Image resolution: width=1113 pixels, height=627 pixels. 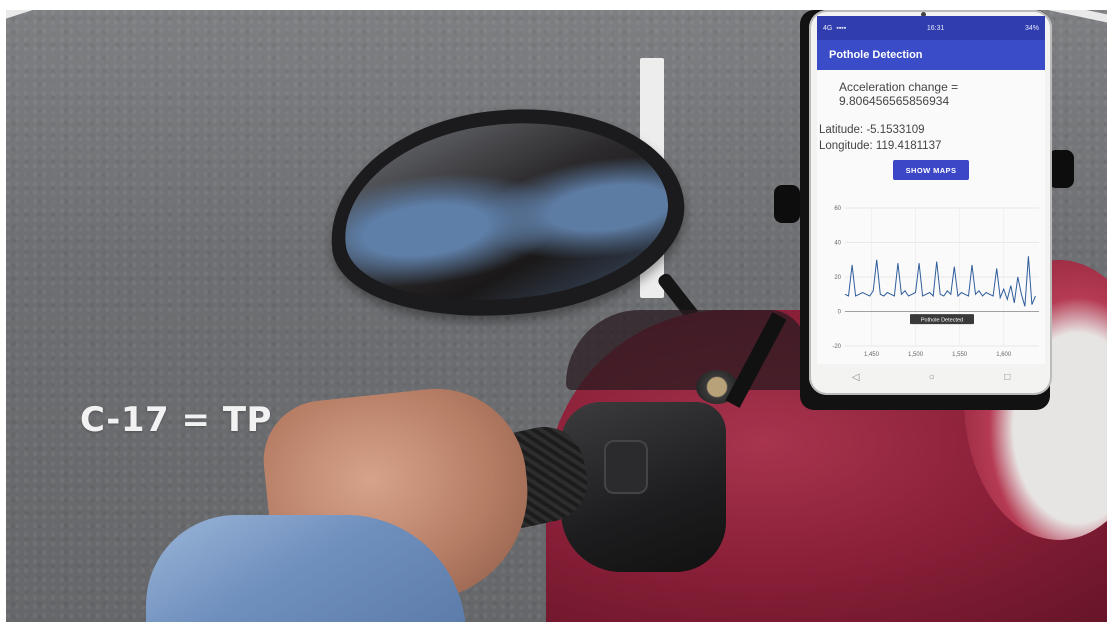 What do you see at coordinates (942, 321) in the screenshot?
I see `pothole-detected-label: Pothole Detected` at bounding box center [942, 321].